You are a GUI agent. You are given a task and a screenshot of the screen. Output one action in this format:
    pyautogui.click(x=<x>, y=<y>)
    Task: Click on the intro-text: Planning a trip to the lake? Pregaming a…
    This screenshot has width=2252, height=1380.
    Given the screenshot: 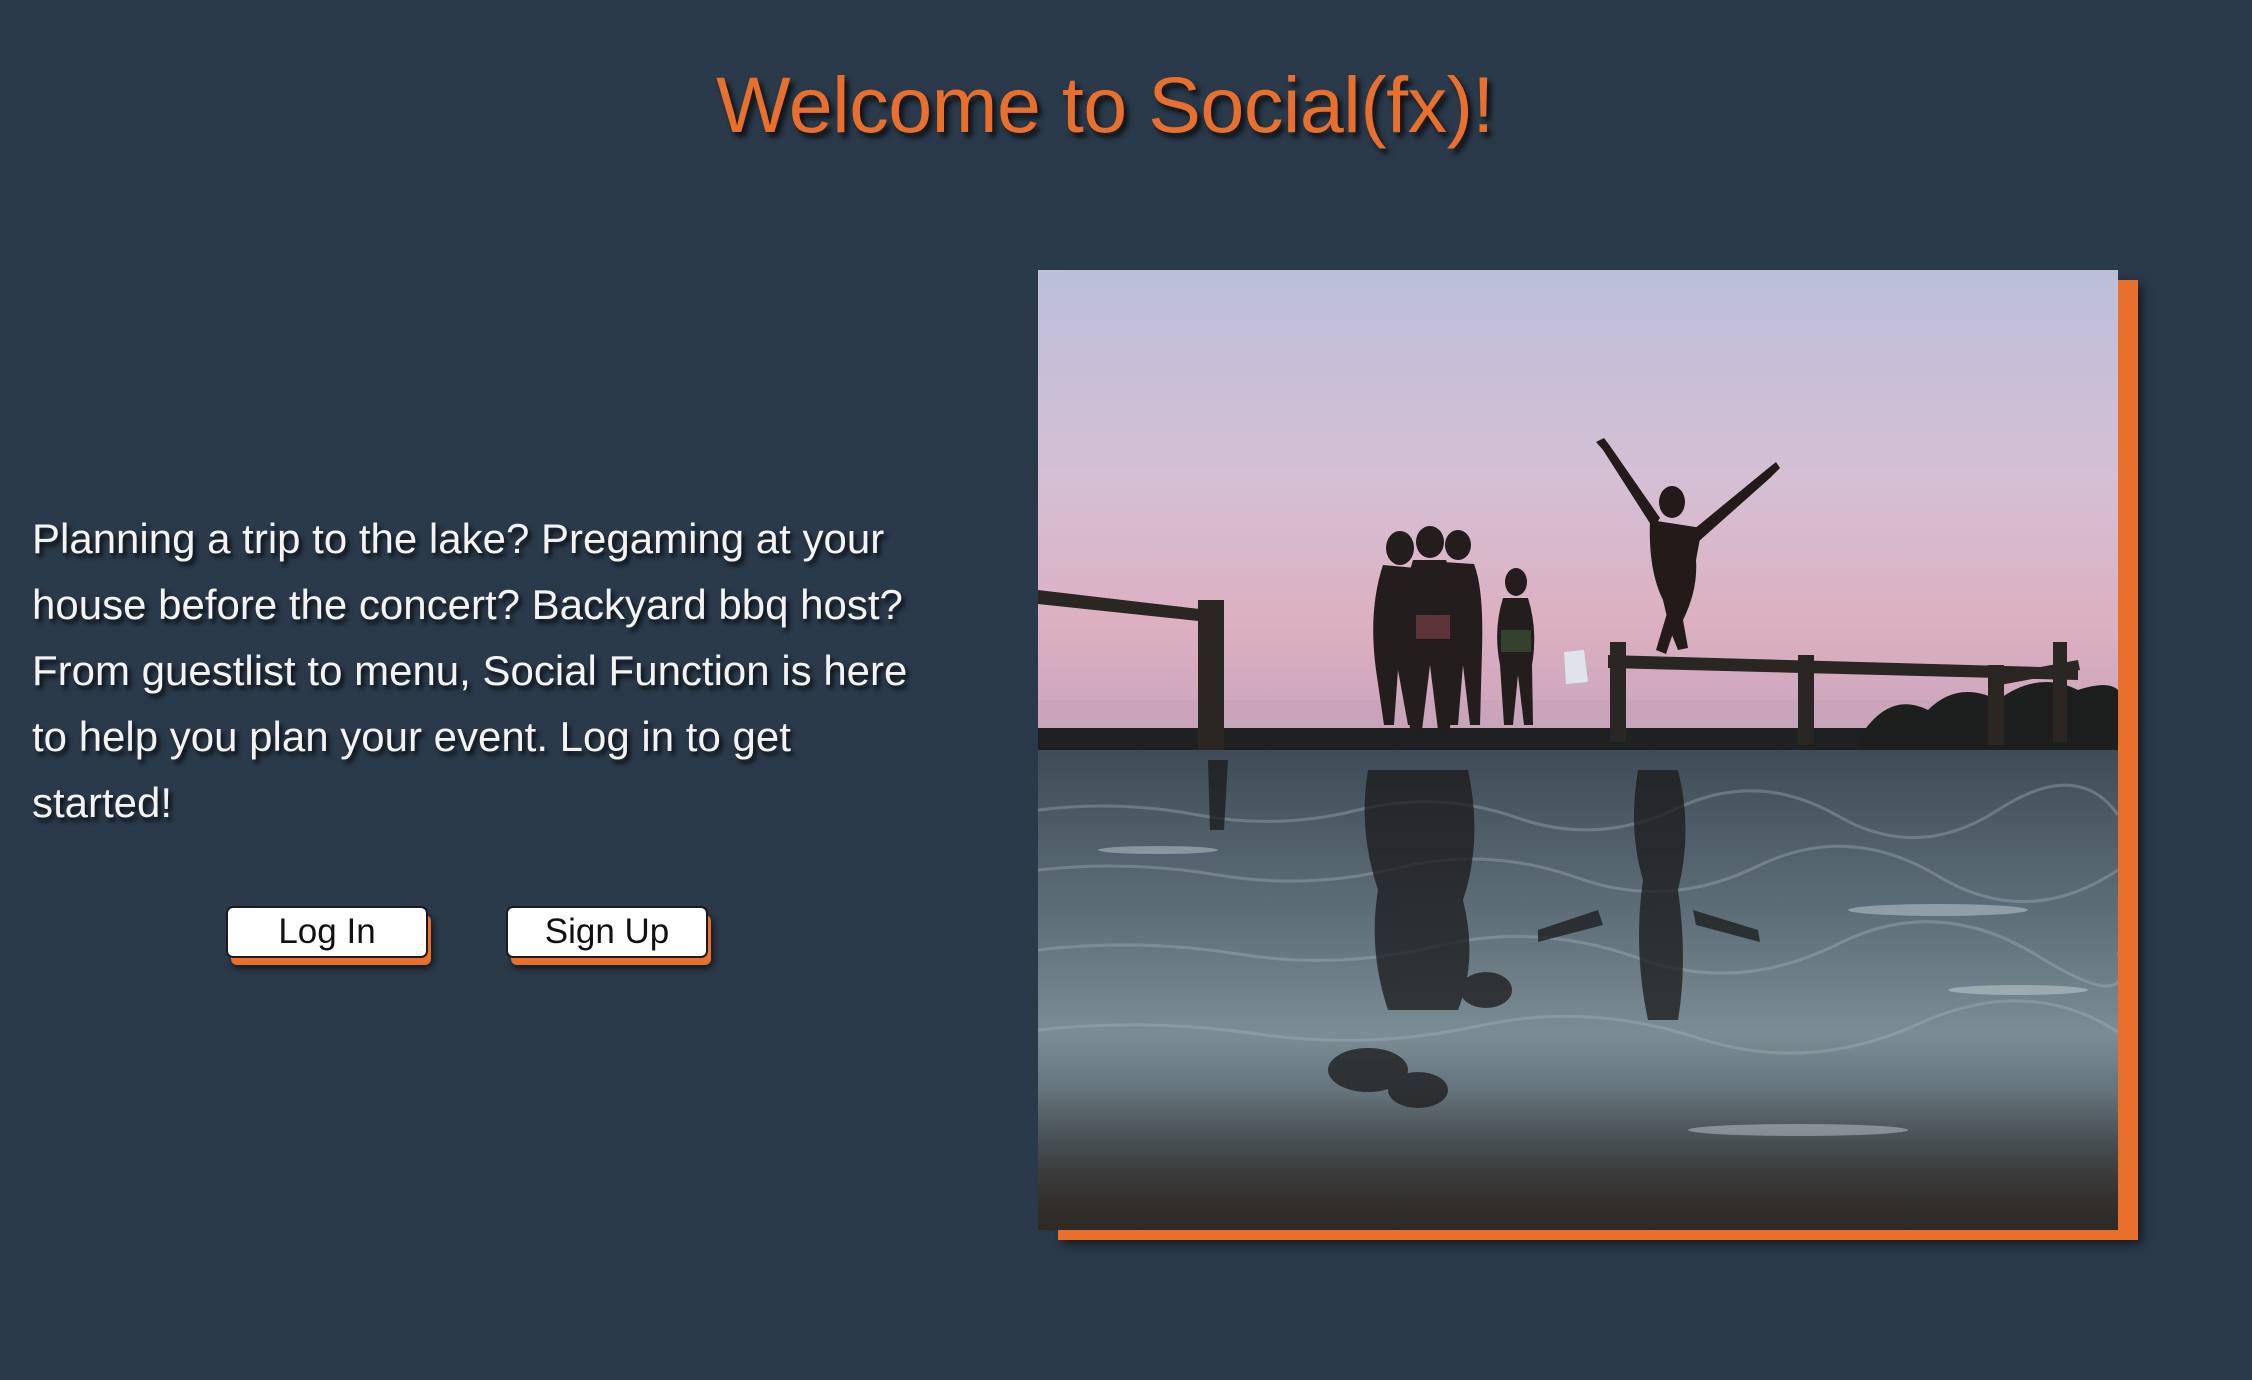 What is the action you would take?
    pyautogui.click(x=470, y=670)
    